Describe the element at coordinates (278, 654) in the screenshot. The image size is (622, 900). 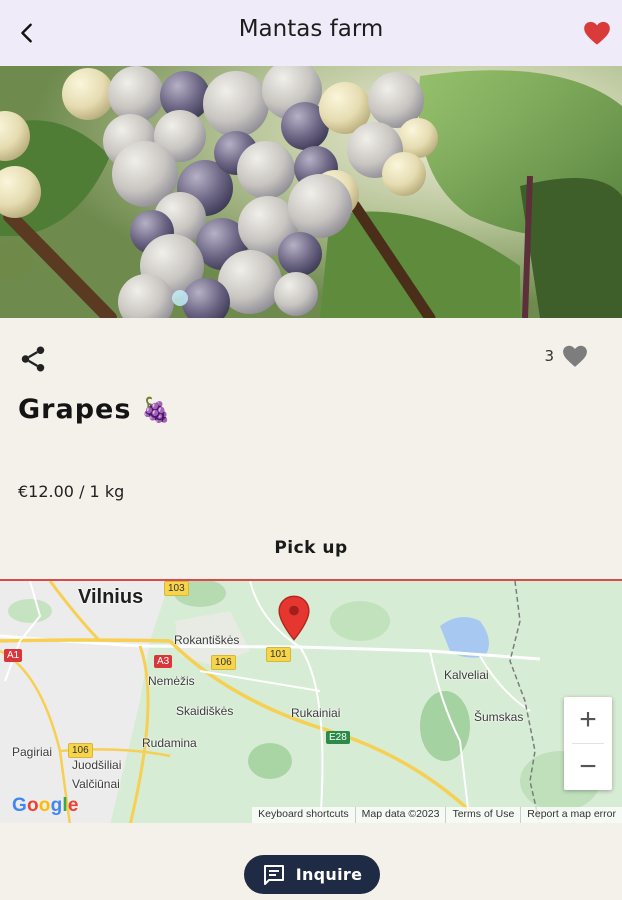
I see `road-badge: 101` at that location.